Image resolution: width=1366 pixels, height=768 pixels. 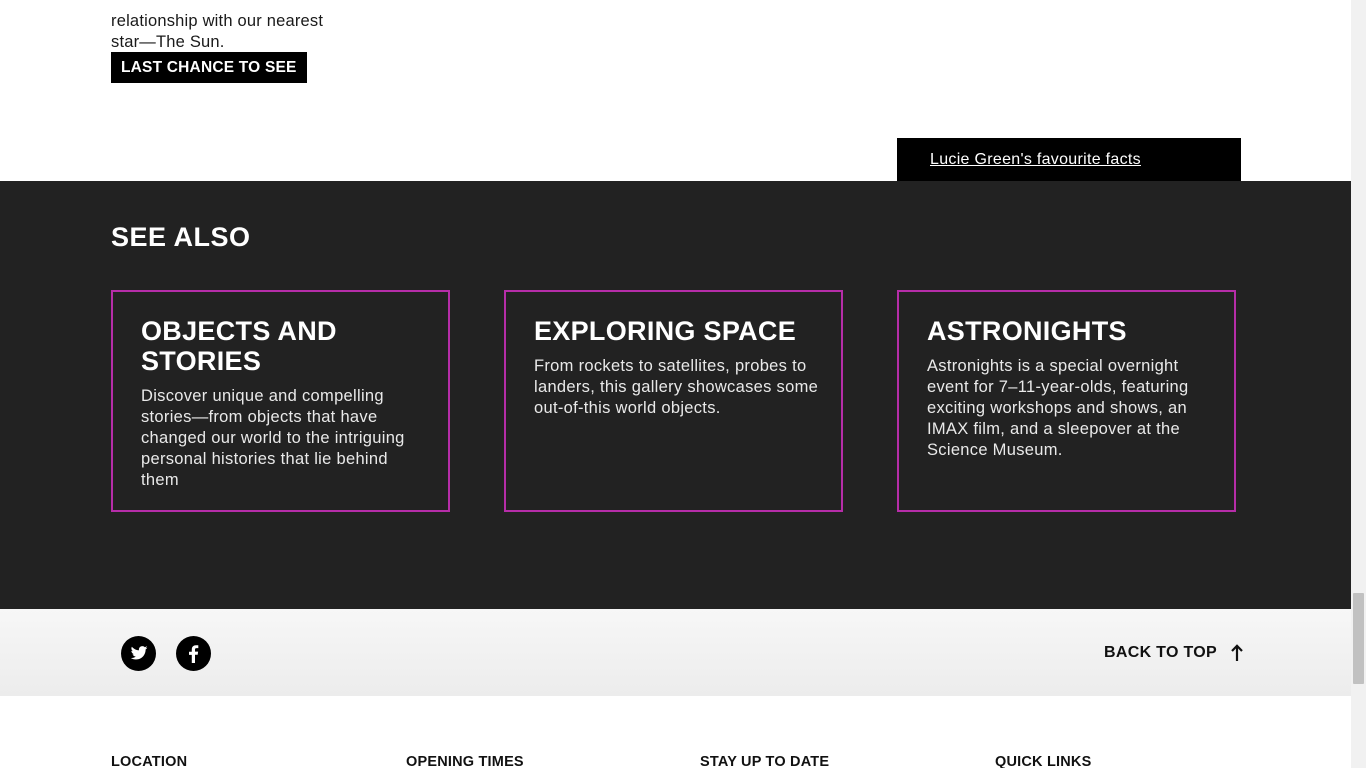 What do you see at coordinates (1043, 761) in the screenshot?
I see `footer-heading-quick-links: QUICK LINKS` at bounding box center [1043, 761].